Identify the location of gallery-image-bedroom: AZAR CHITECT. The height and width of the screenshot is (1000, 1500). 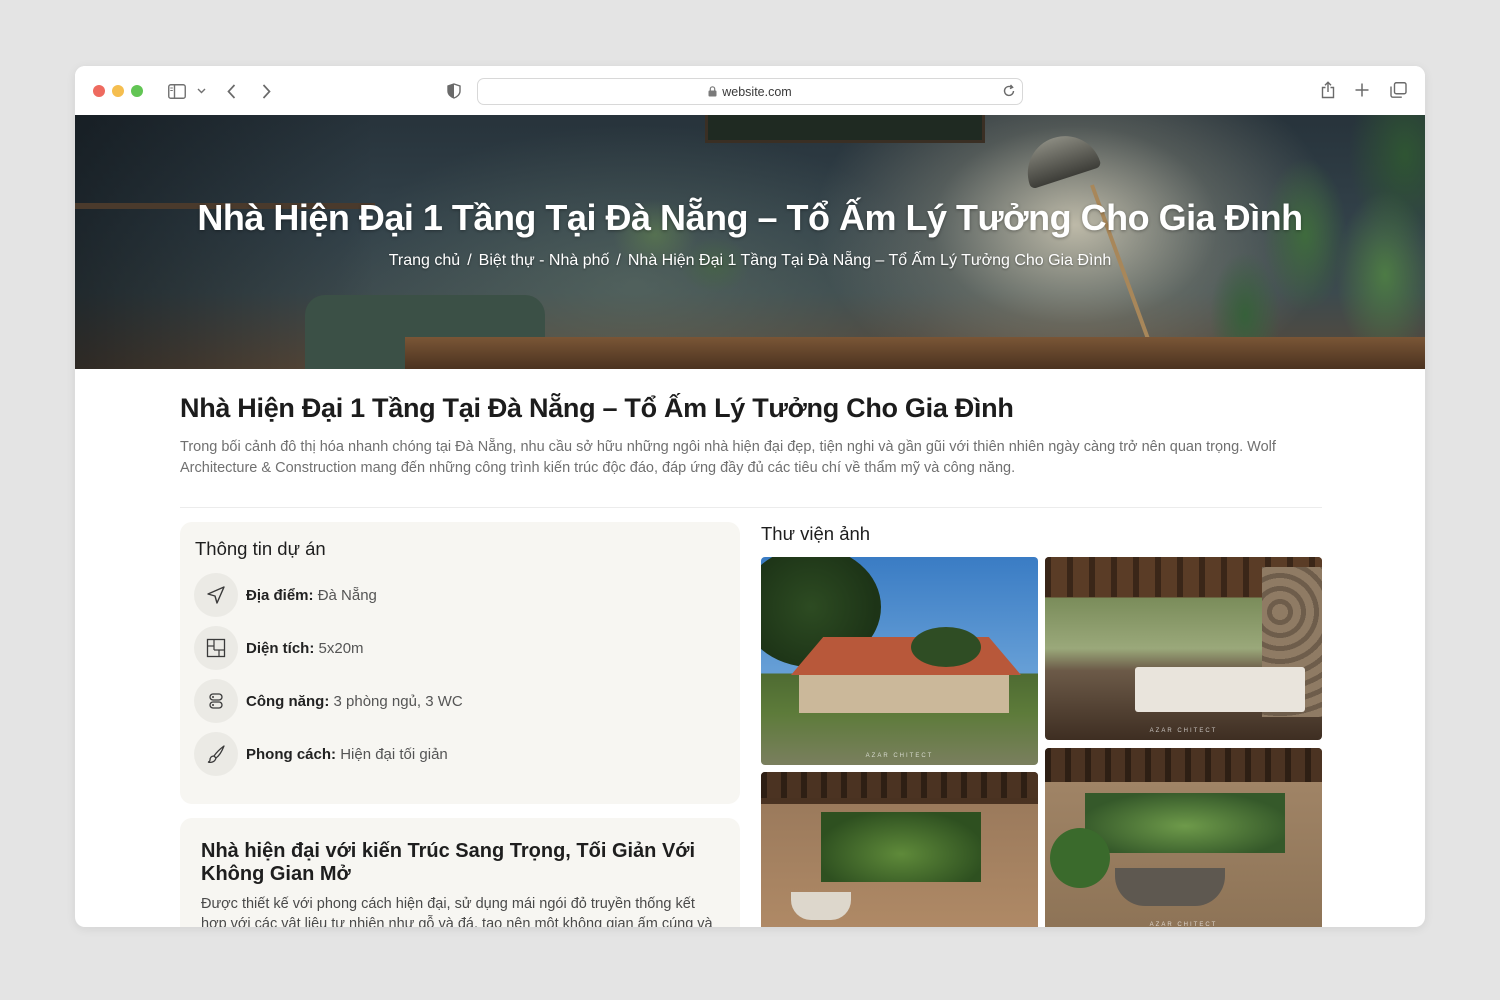
(1183, 648).